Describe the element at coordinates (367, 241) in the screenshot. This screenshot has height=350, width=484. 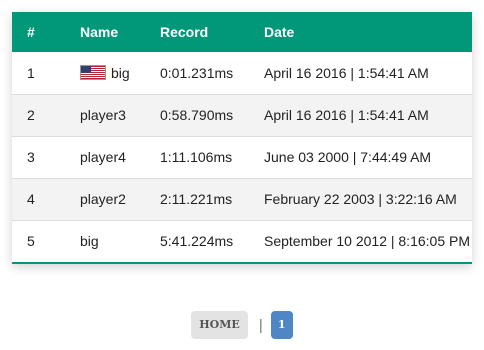
I see `row-date: September 10 2012 | 8:16:05 PM` at that location.